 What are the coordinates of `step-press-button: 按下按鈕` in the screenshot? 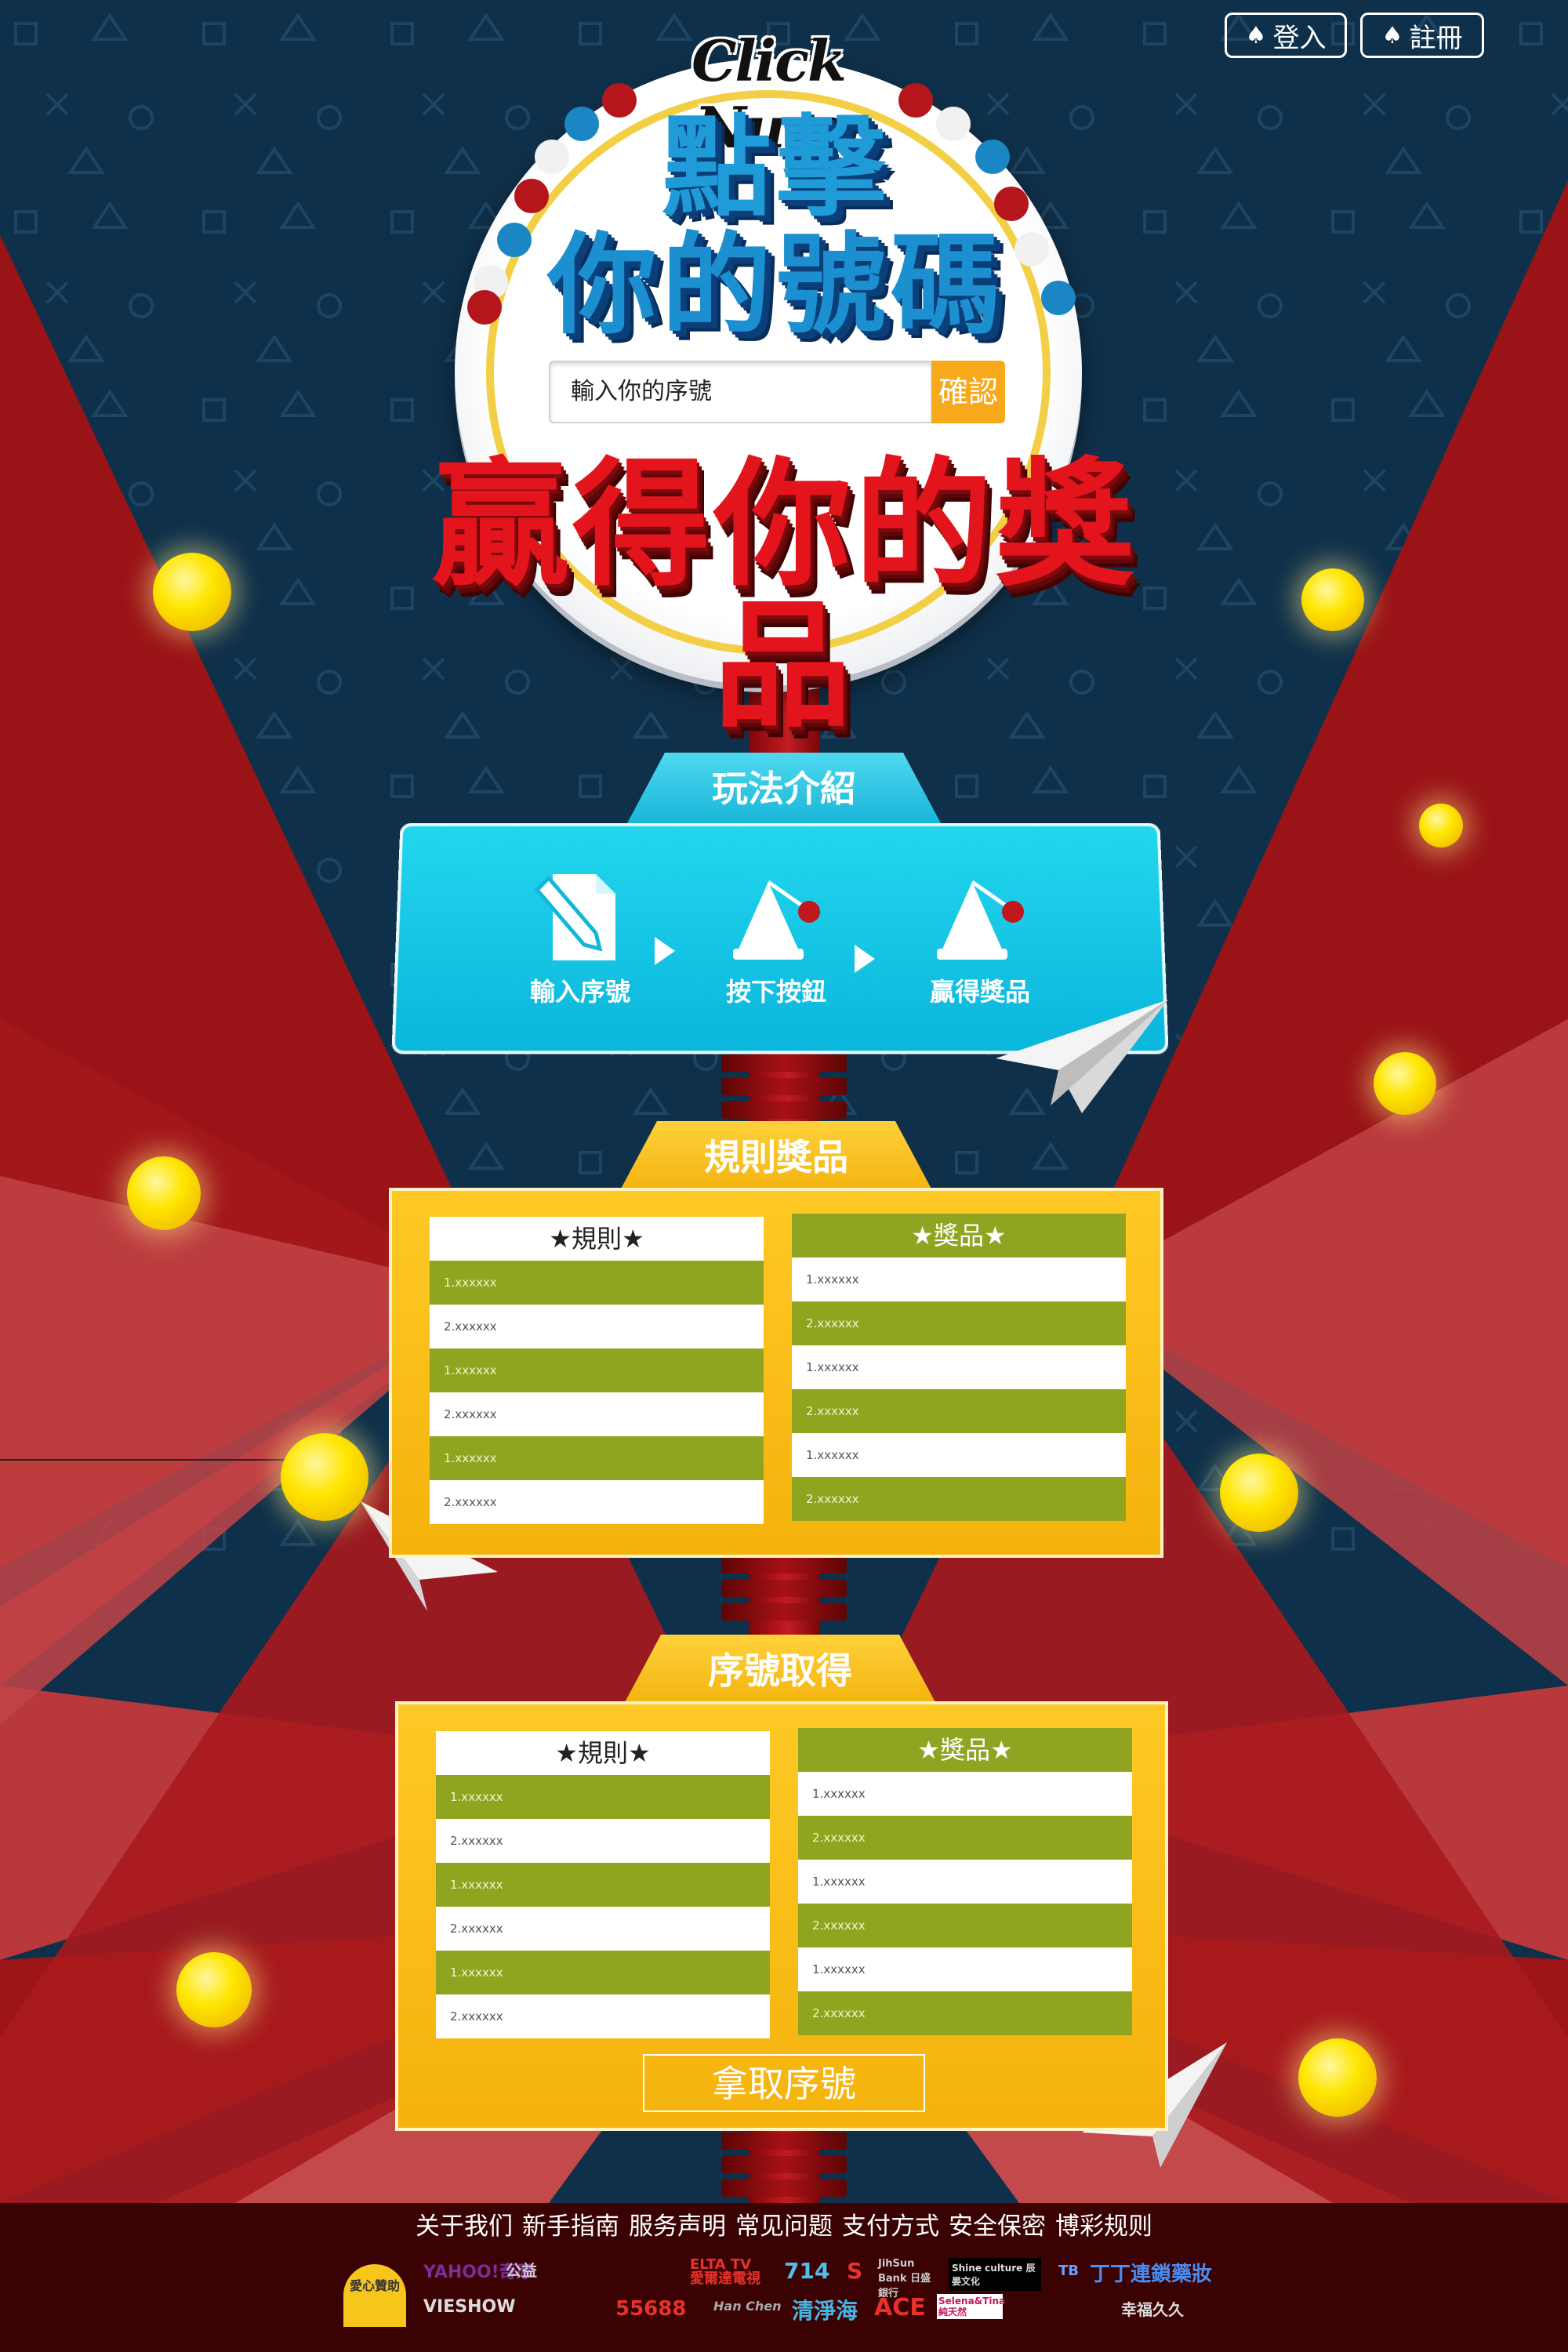 It's located at (776, 935).